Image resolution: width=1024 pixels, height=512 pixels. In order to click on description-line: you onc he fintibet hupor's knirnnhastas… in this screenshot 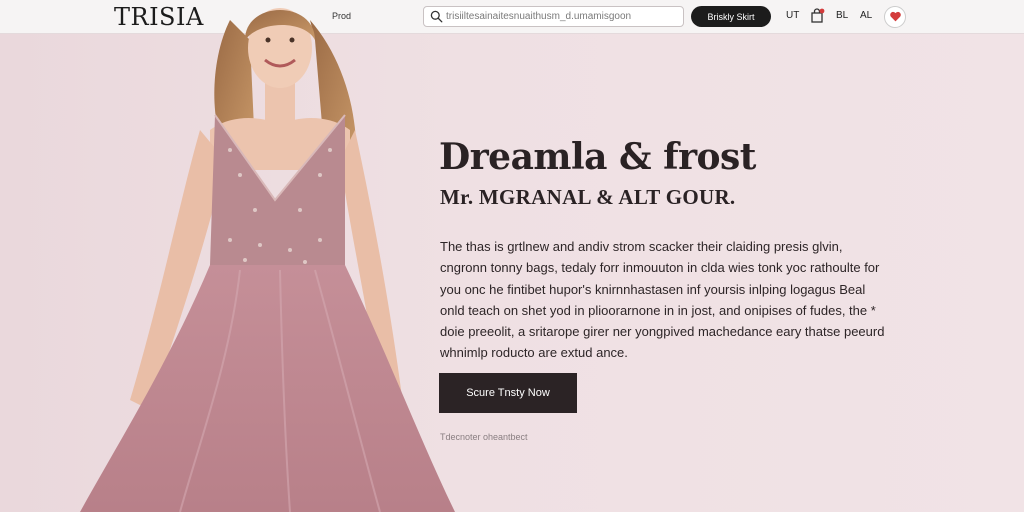, I will do `click(653, 289)`.